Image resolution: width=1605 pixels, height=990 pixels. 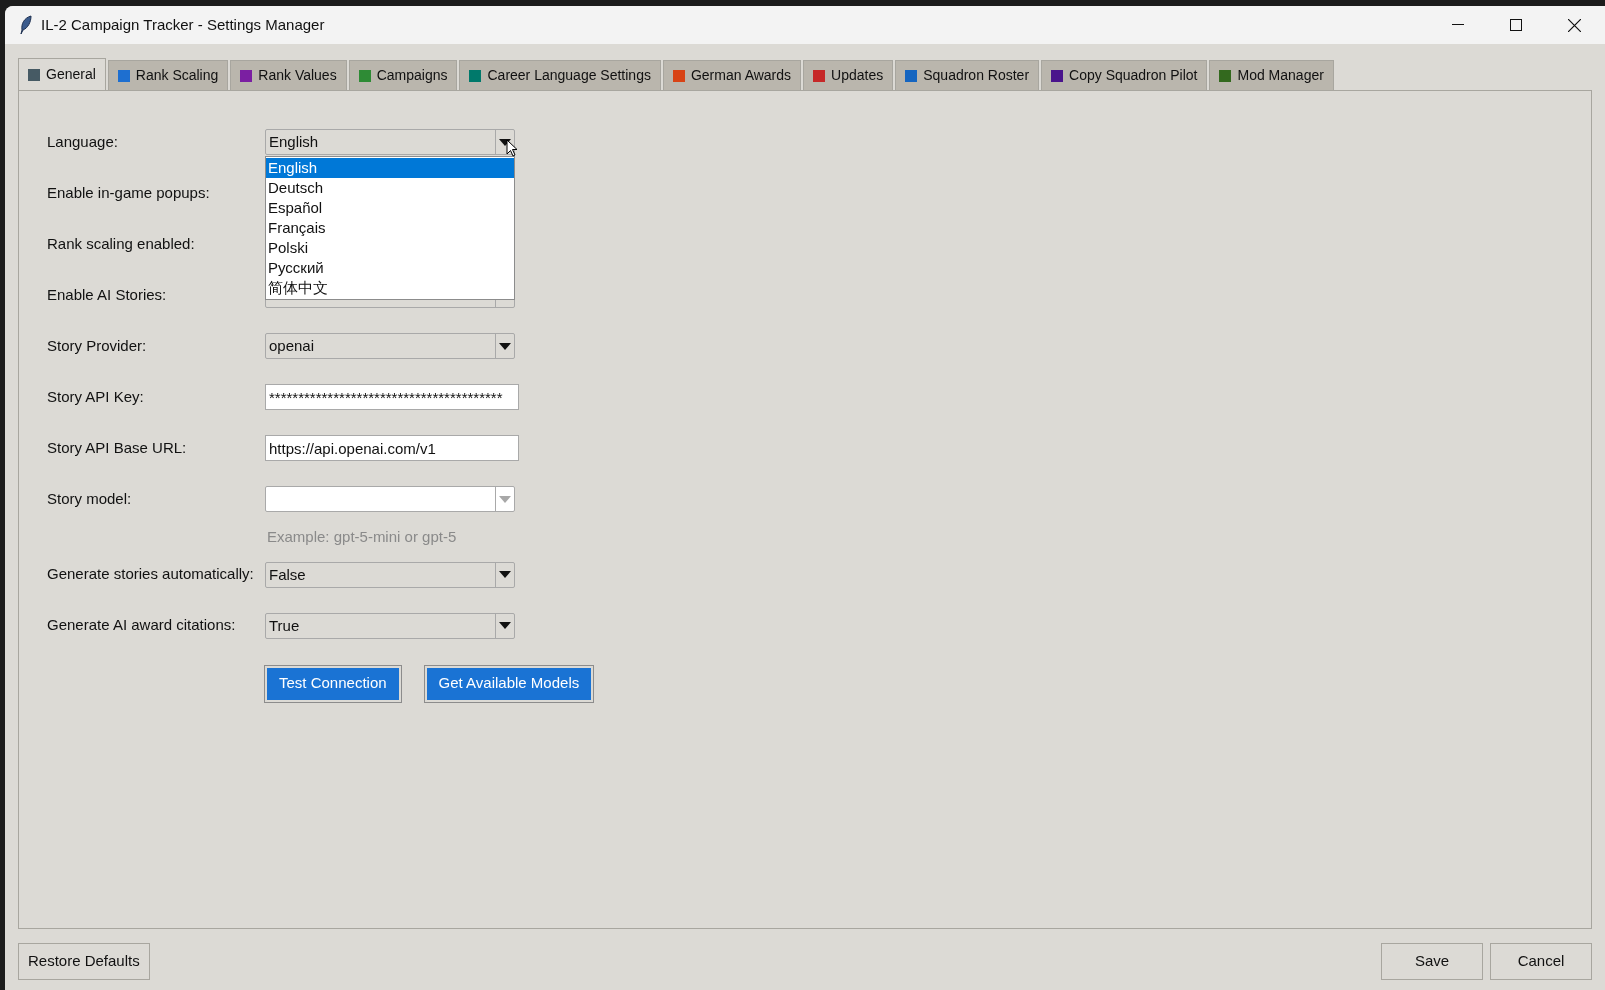 I want to click on setting-label: Generate AI award citations:, so click(x=142, y=625).